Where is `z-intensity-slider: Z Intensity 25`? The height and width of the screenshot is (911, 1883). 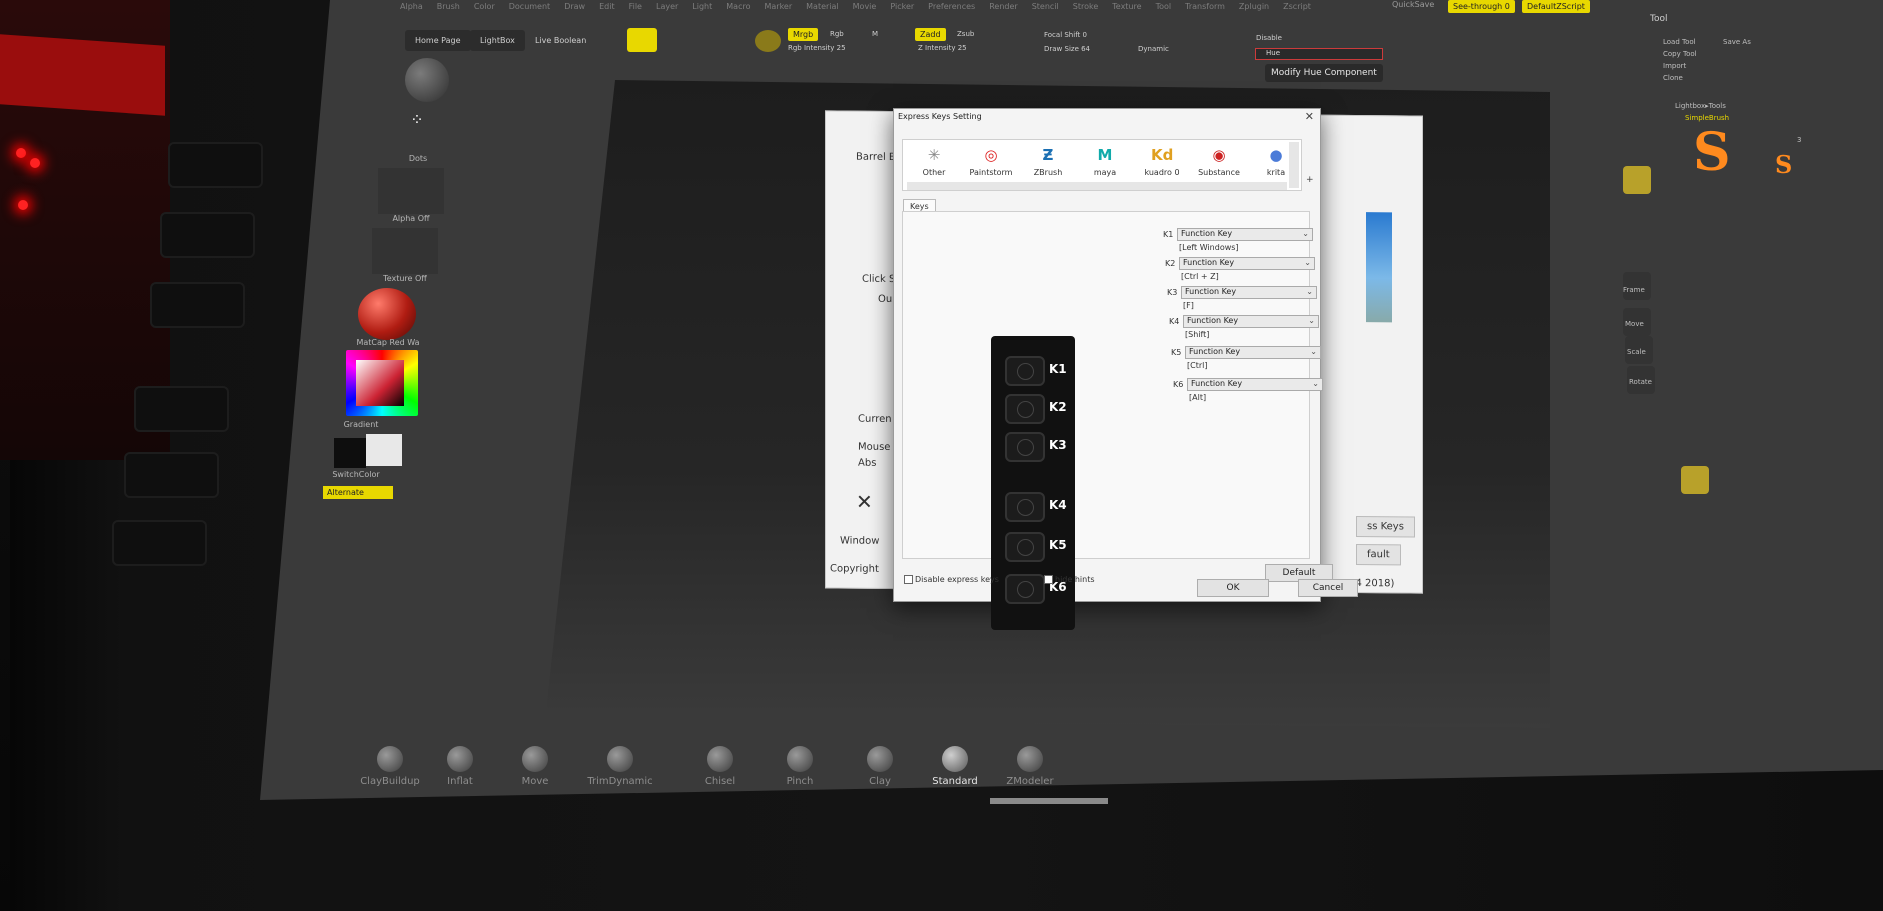
z-intensity-slider: Z Intensity 25 is located at coordinates (942, 48).